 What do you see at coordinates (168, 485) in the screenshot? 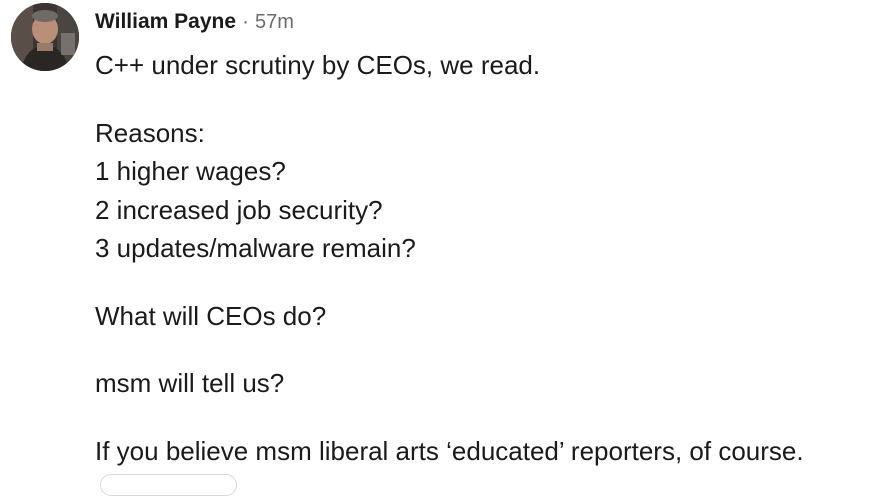
I see `reactions-bar` at bounding box center [168, 485].